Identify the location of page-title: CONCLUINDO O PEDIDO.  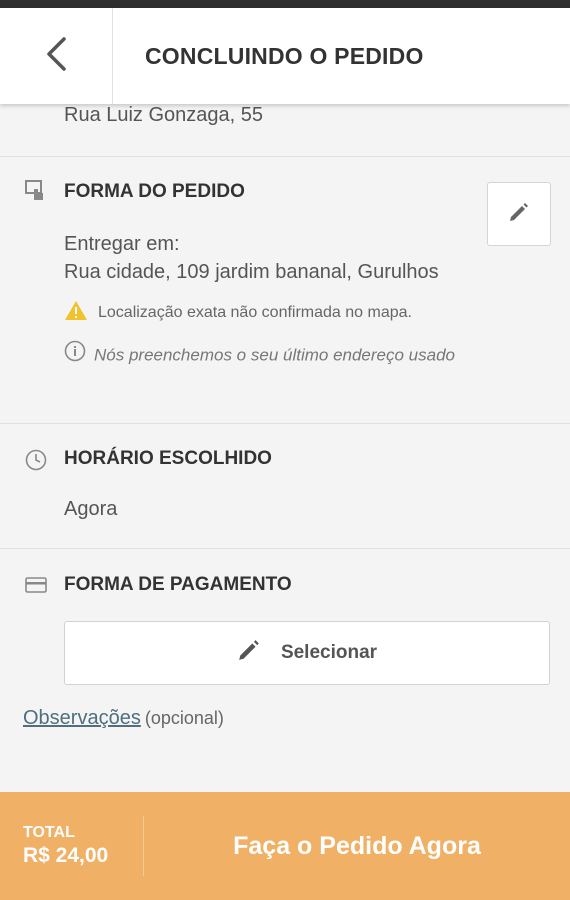
(284, 56).